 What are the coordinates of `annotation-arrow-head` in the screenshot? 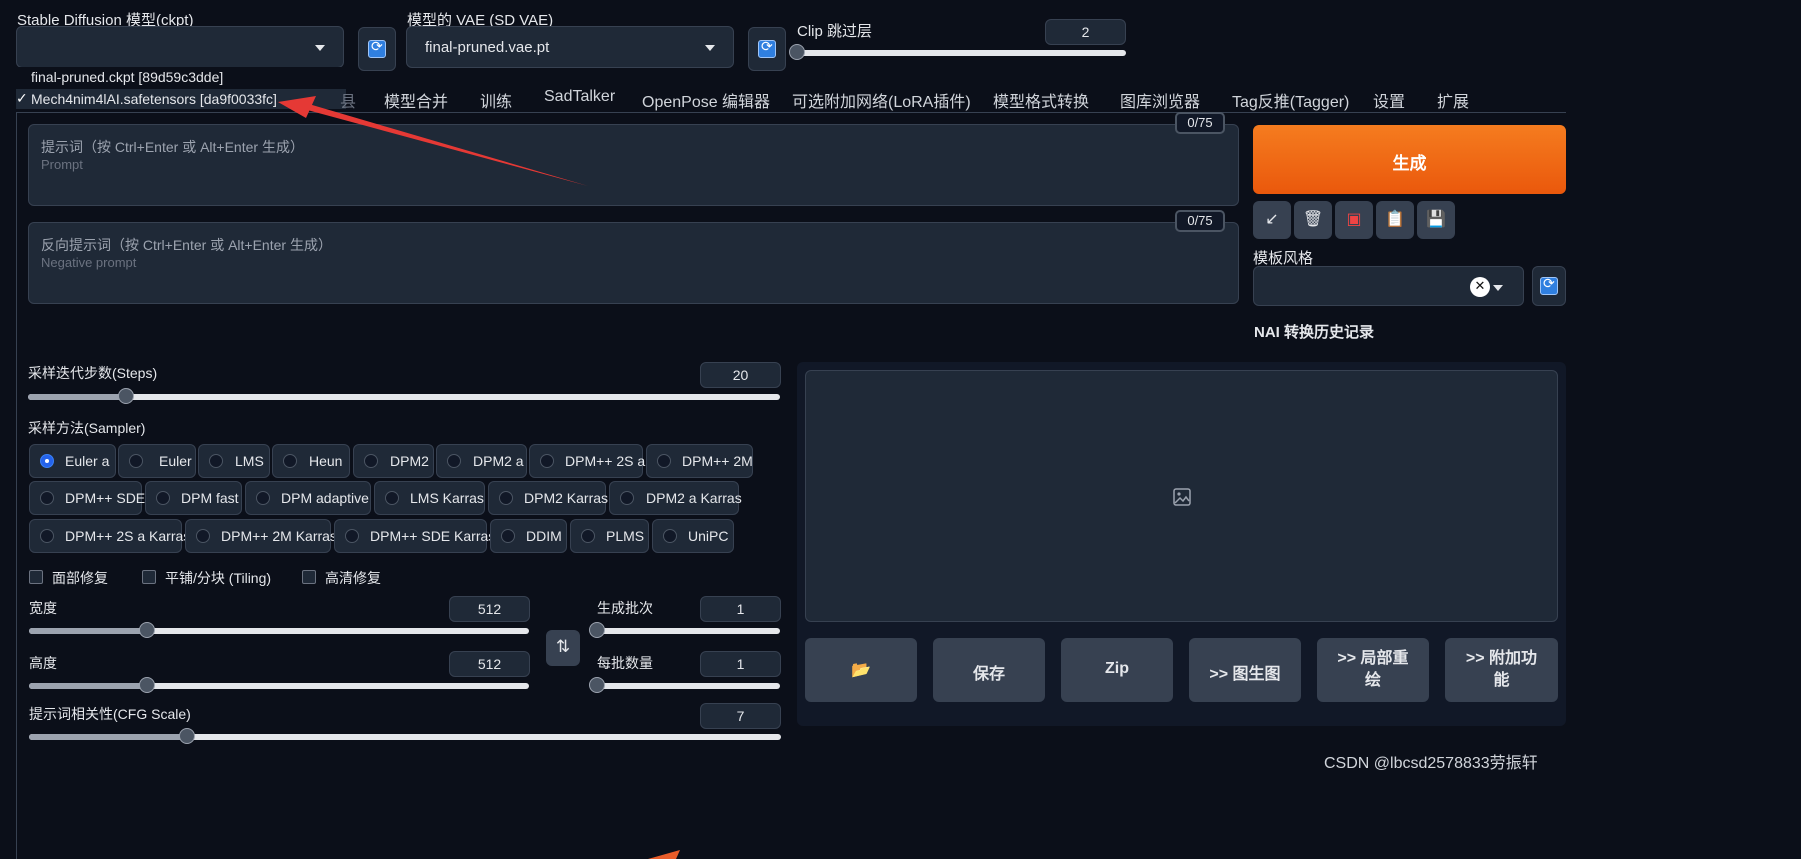 It's located at (297, 107).